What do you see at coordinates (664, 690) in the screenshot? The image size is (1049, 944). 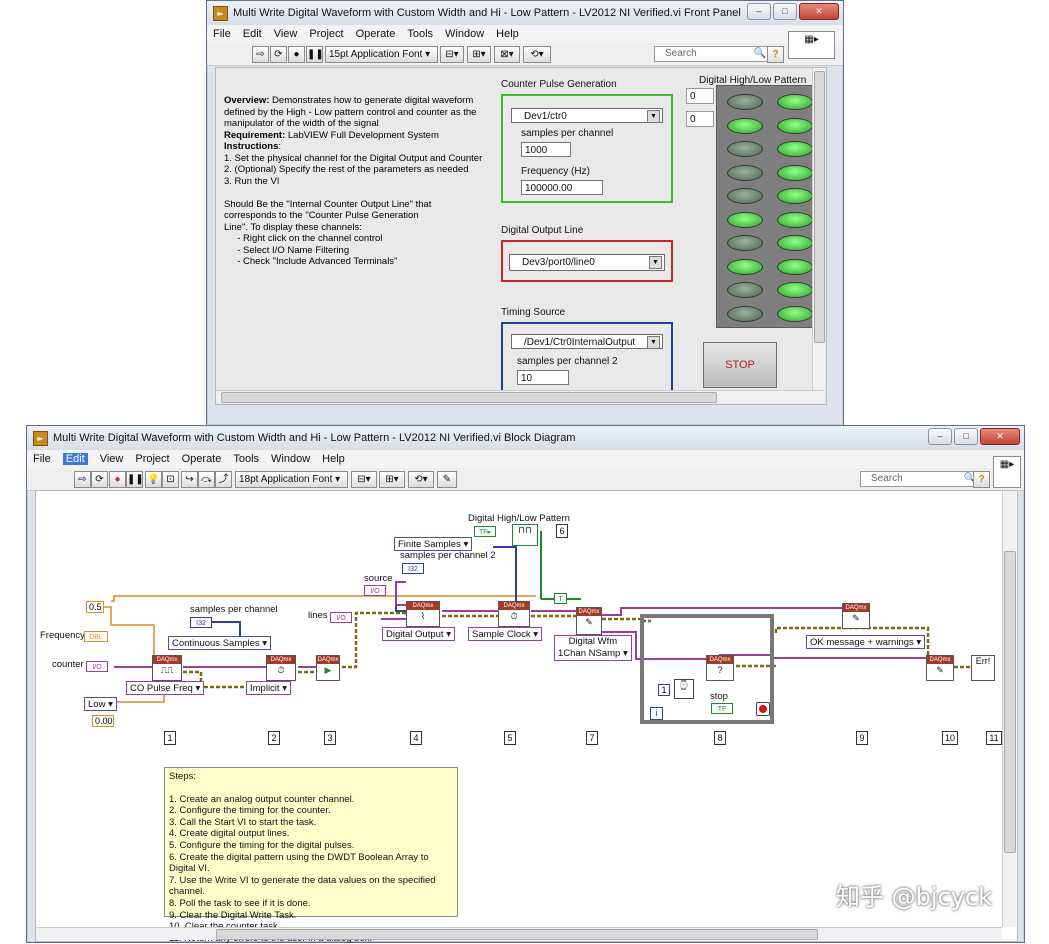 I see `wait-constant: 1` at bounding box center [664, 690].